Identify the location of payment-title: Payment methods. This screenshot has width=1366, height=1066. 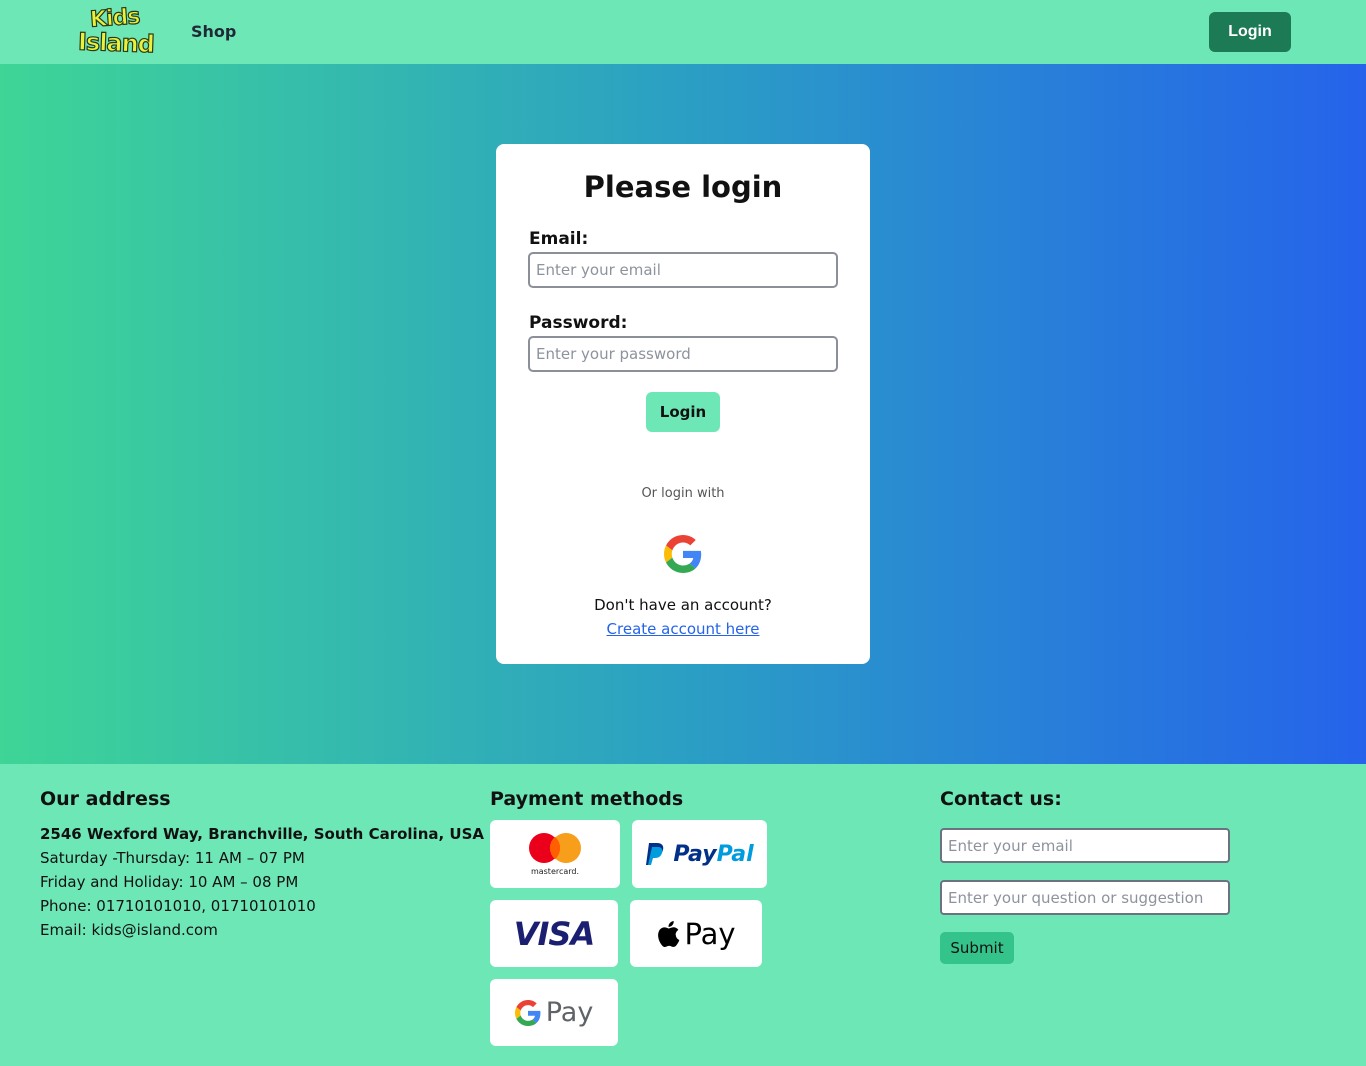
(587, 799).